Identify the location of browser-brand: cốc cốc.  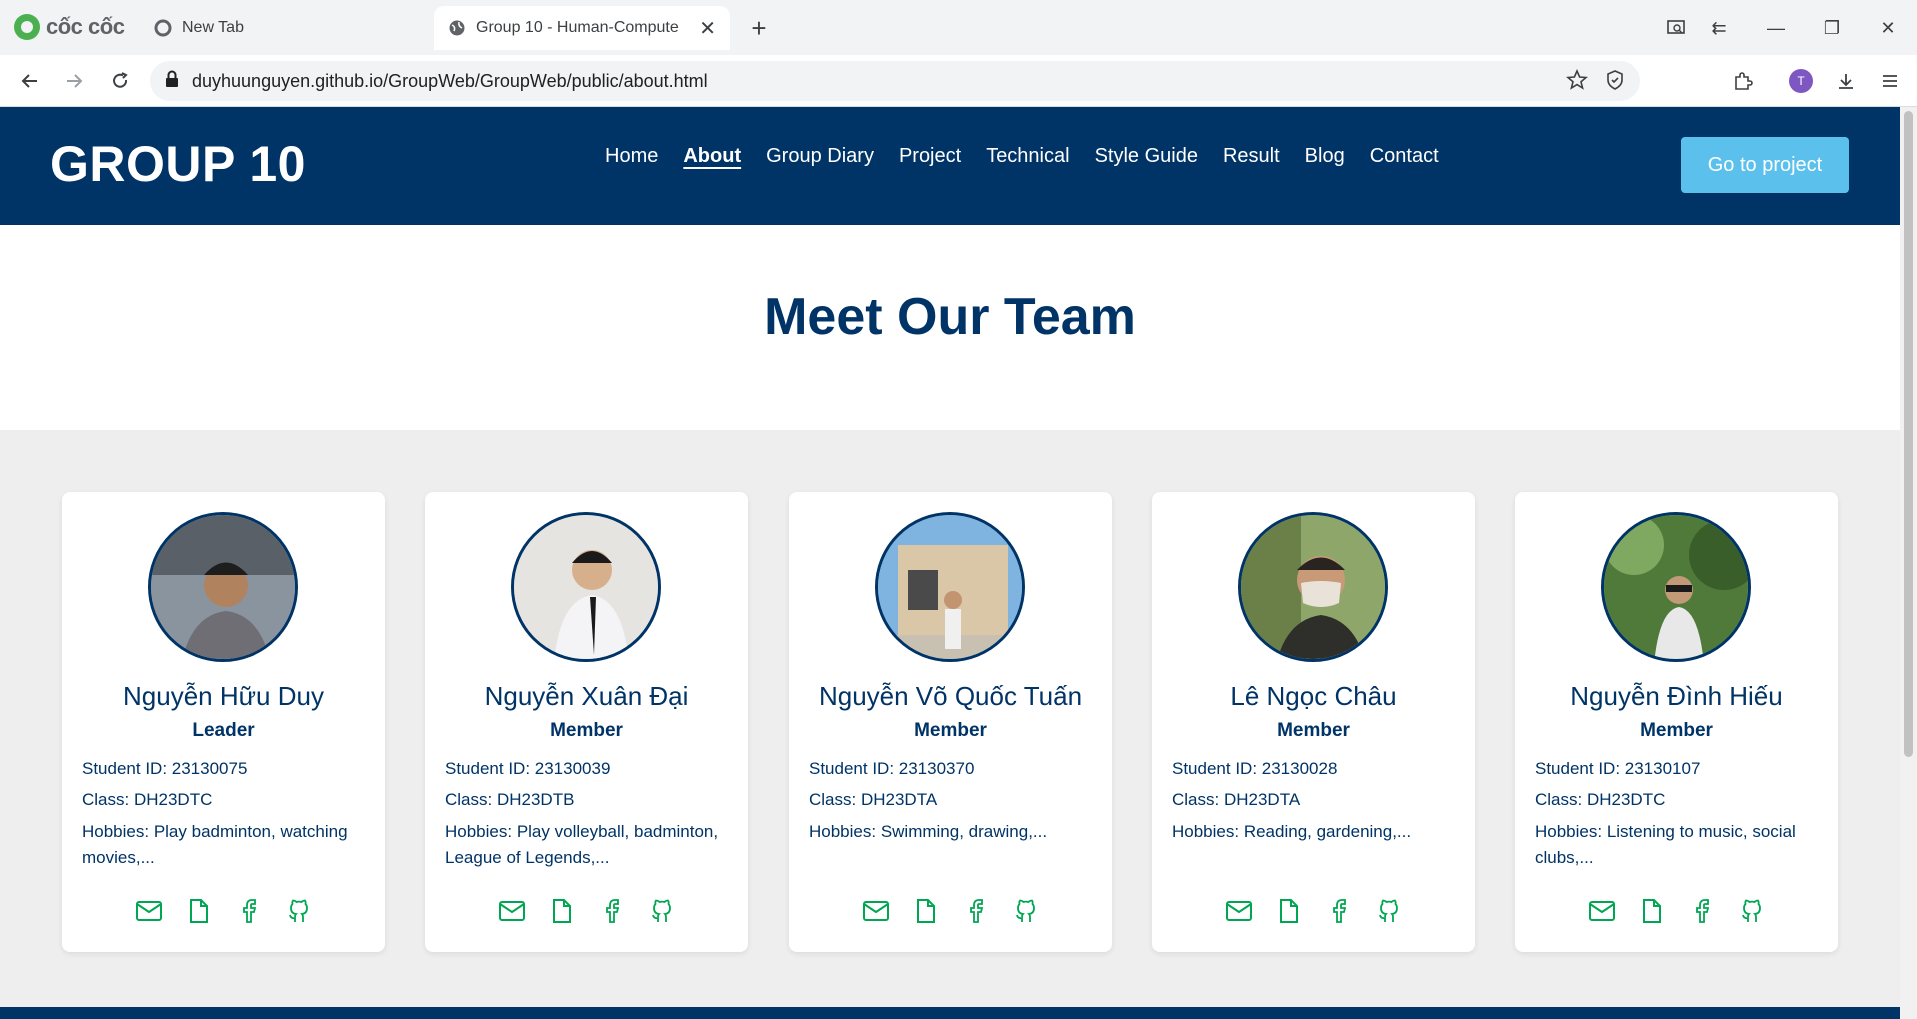
(69, 27).